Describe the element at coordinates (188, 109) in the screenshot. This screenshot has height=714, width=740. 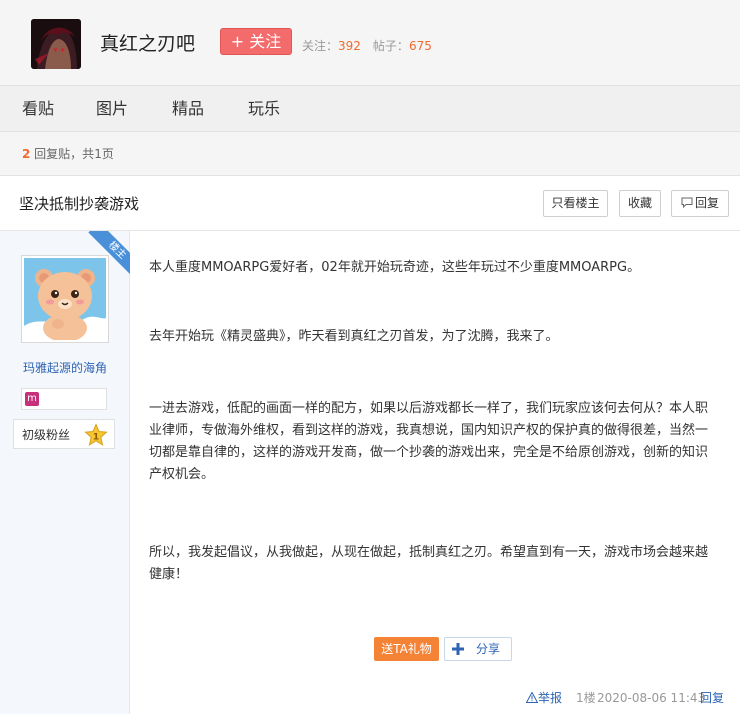
I see `nav-tab-featured: 精品` at that location.